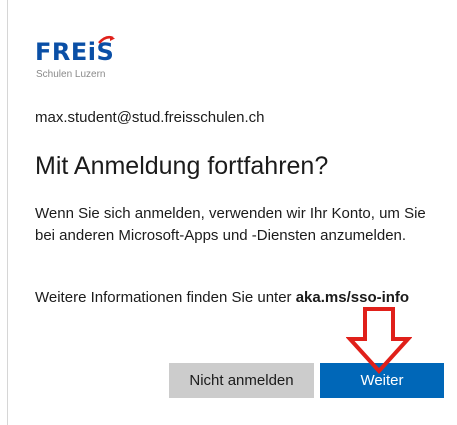  Describe the element at coordinates (382, 380) in the screenshot. I see `continue-button: Weiter` at that location.